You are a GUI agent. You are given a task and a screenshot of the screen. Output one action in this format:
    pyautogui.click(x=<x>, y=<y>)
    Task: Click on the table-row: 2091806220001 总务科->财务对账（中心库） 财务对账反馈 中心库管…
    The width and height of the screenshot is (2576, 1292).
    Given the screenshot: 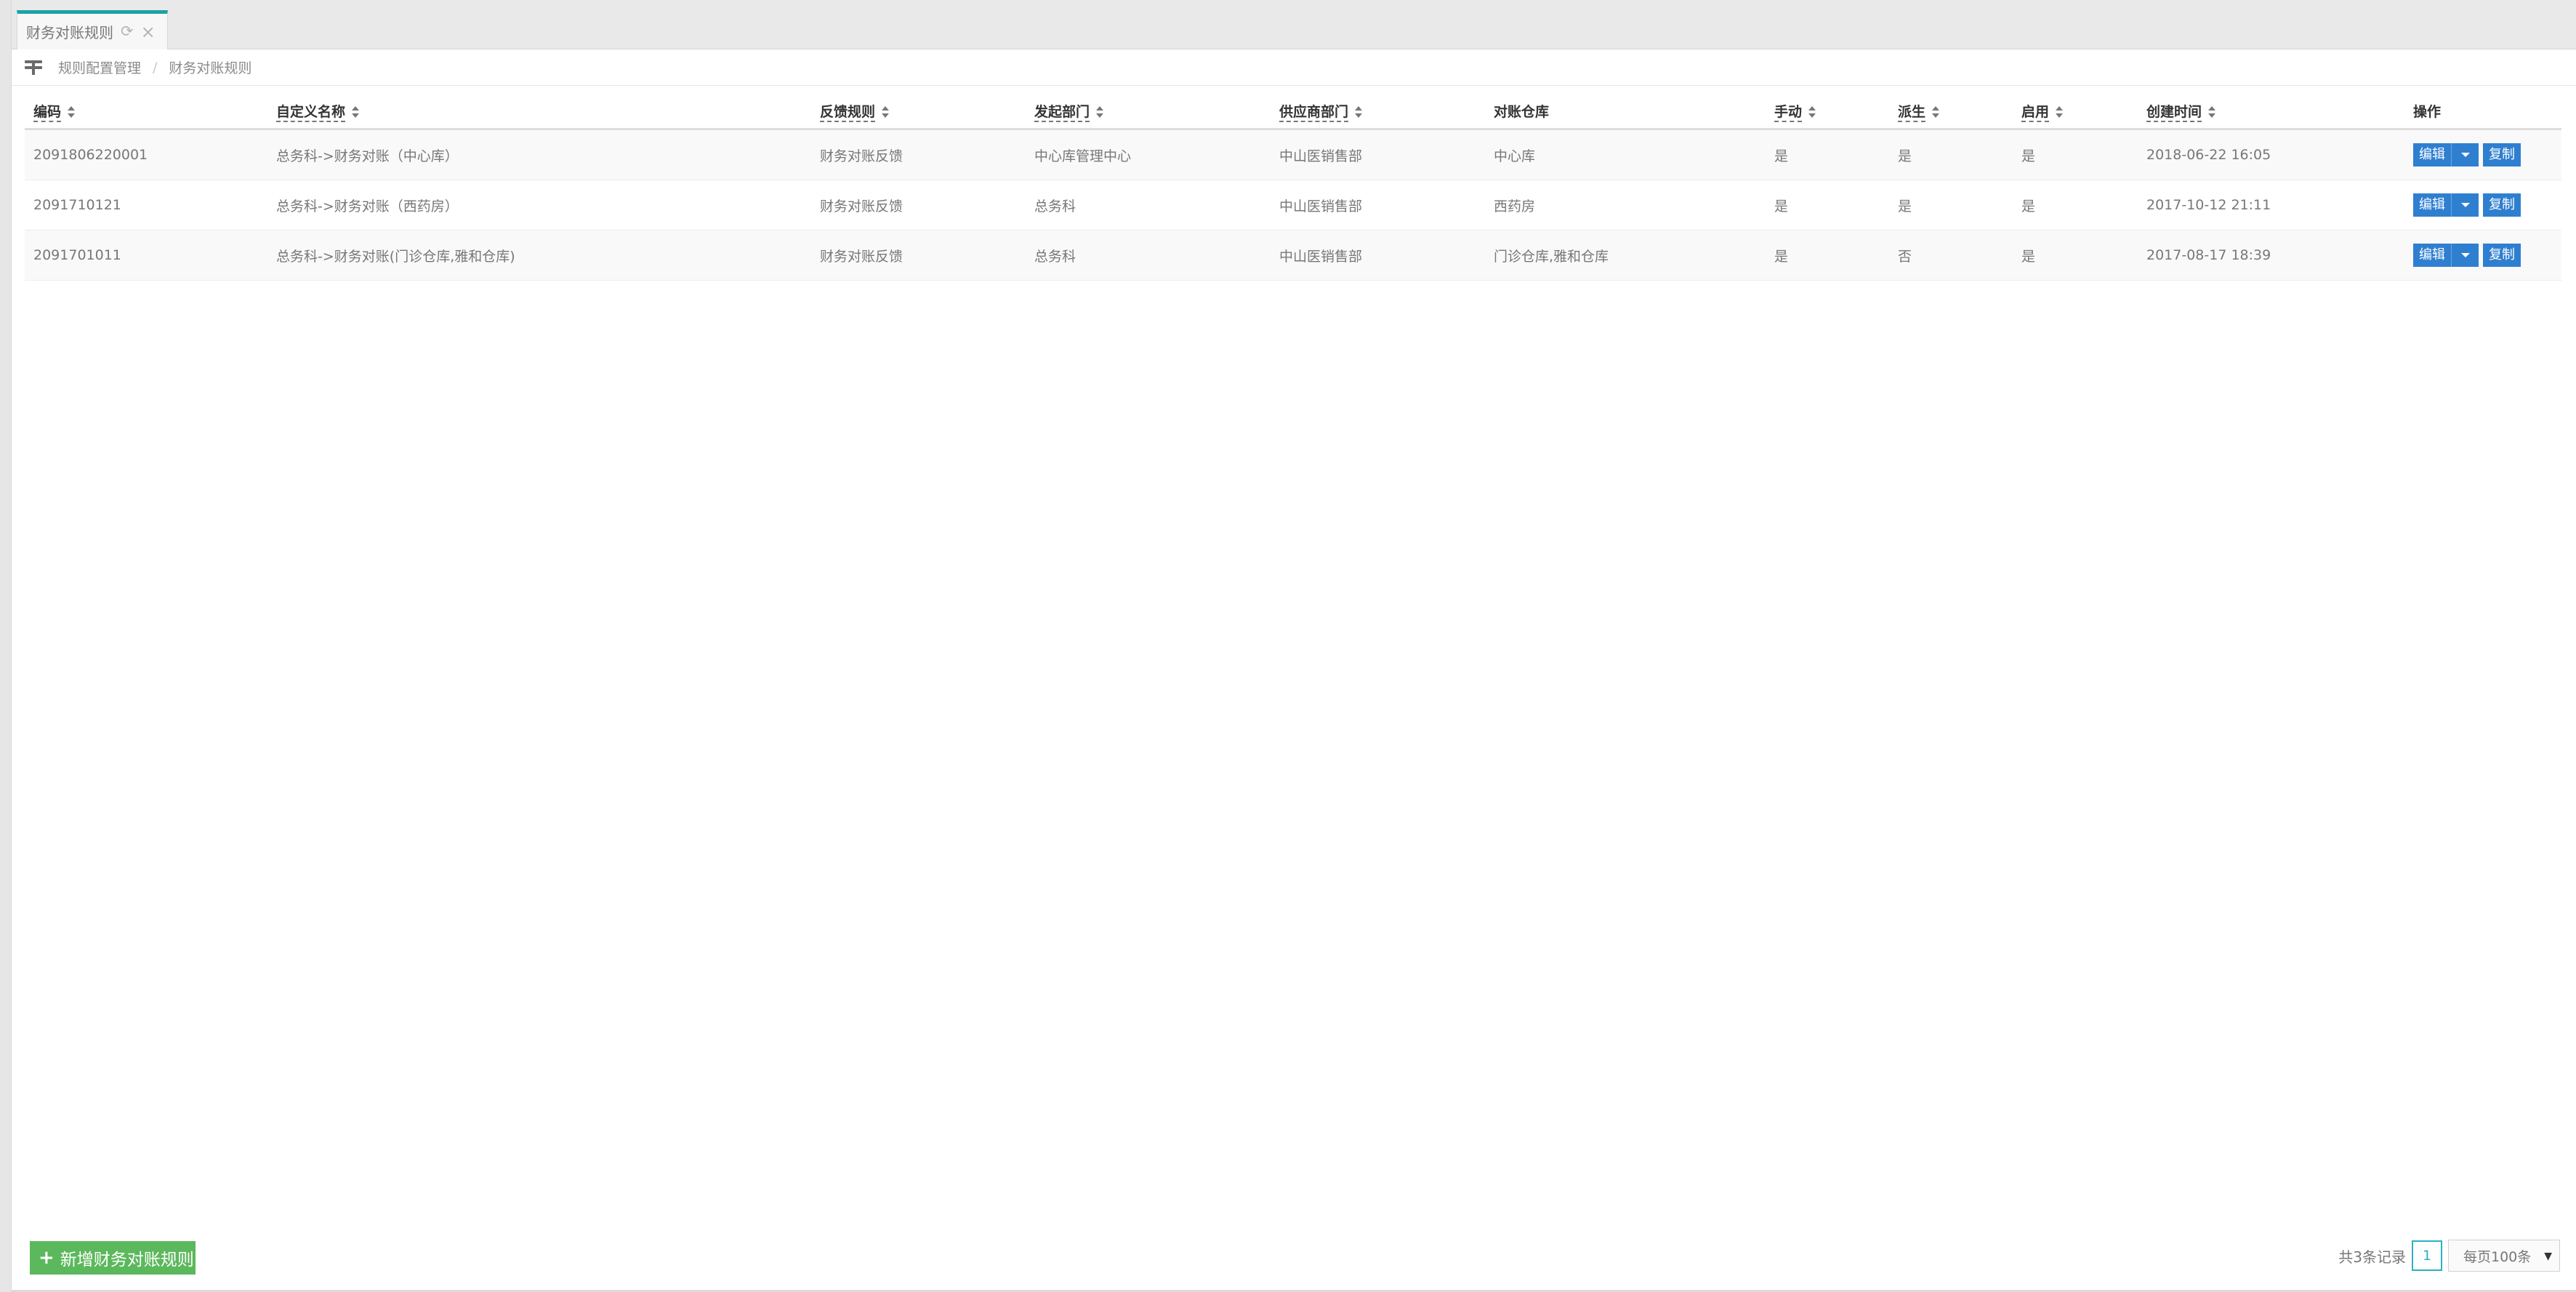 What is the action you would take?
    pyautogui.click(x=1293, y=154)
    